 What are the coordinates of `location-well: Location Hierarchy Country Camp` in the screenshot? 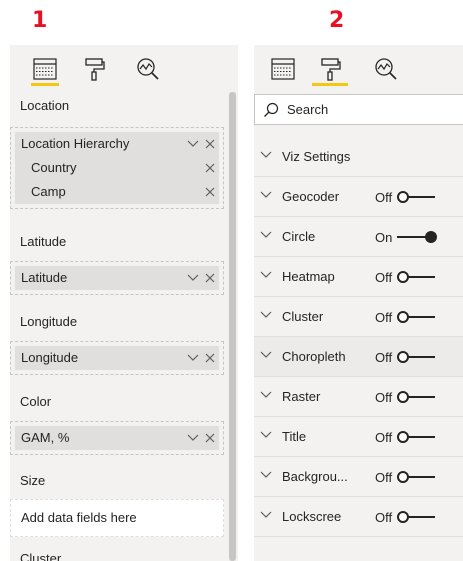 It's located at (117, 168).